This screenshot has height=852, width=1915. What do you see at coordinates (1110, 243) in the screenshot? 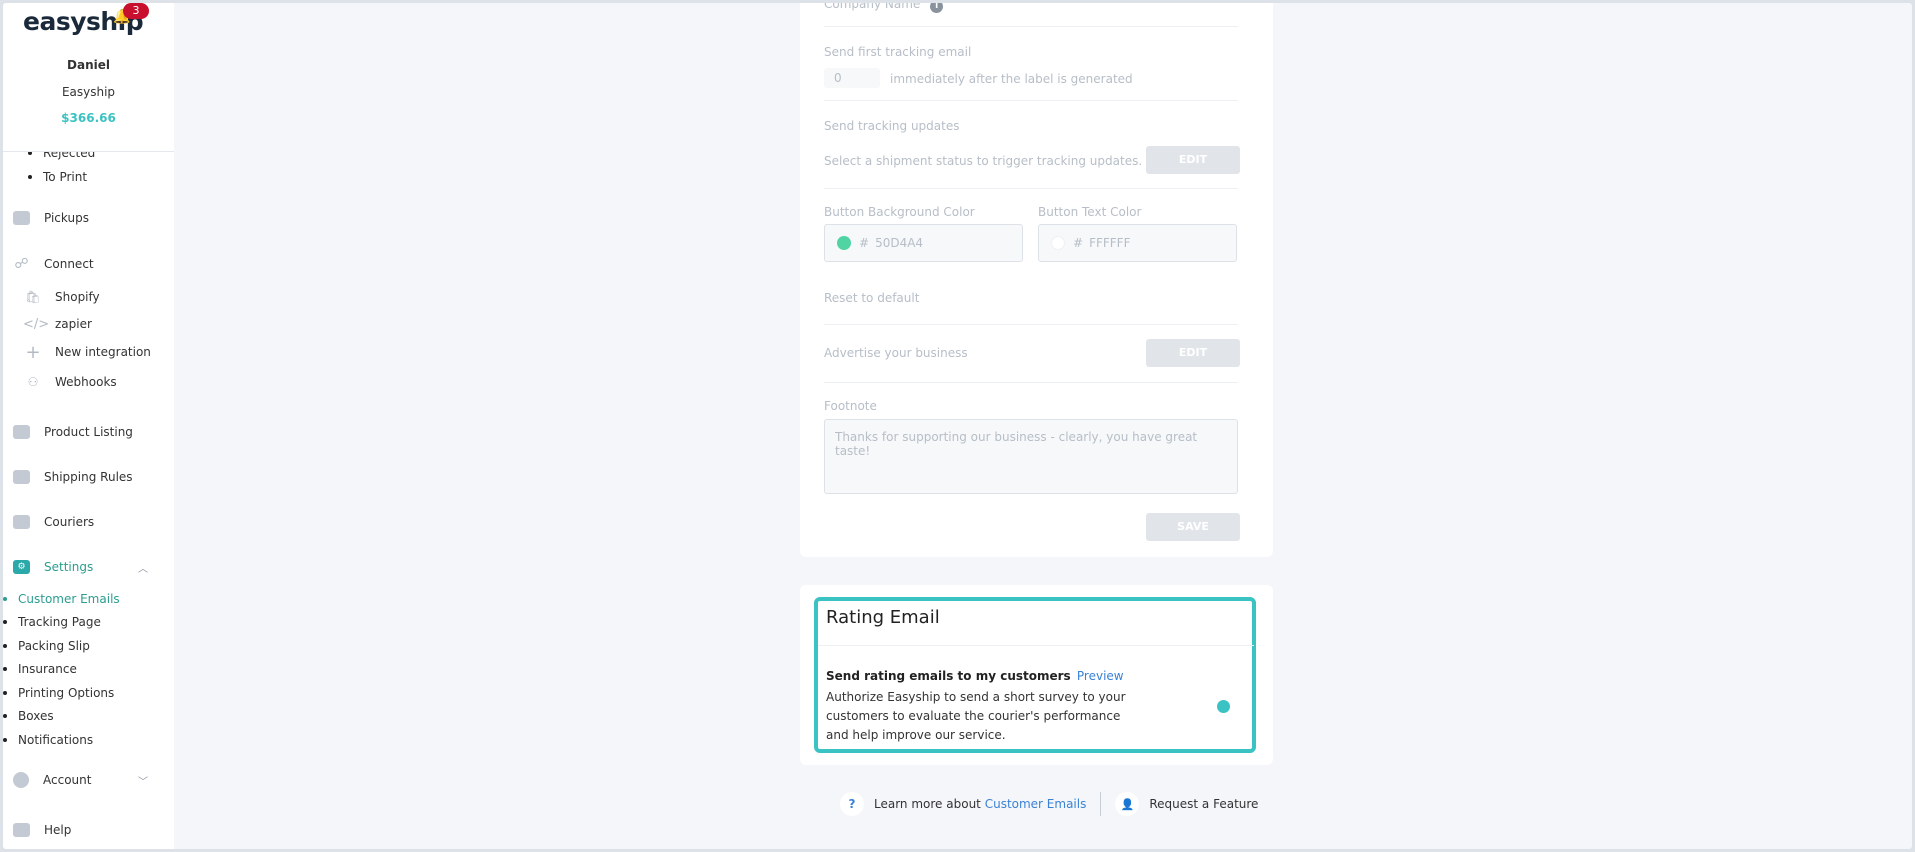
I see `text-color-value: FFFFFF` at bounding box center [1110, 243].